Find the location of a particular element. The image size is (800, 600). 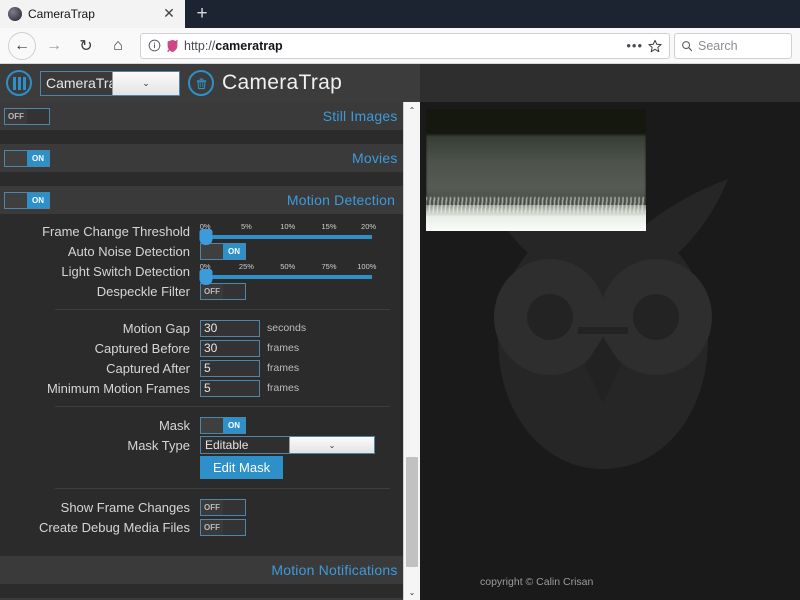

section-header-motion-notifications: Motion Notifications ◀ is located at coordinates (210, 570).